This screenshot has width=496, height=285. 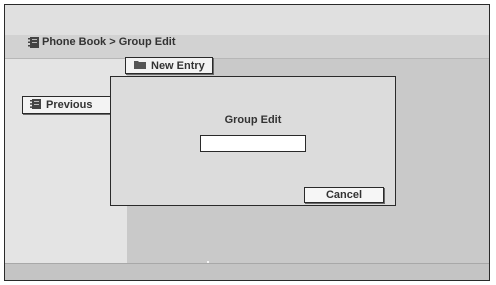 What do you see at coordinates (69, 105) in the screenshot?
I see `previous-label: Previous` at bounding box center [69, 105].